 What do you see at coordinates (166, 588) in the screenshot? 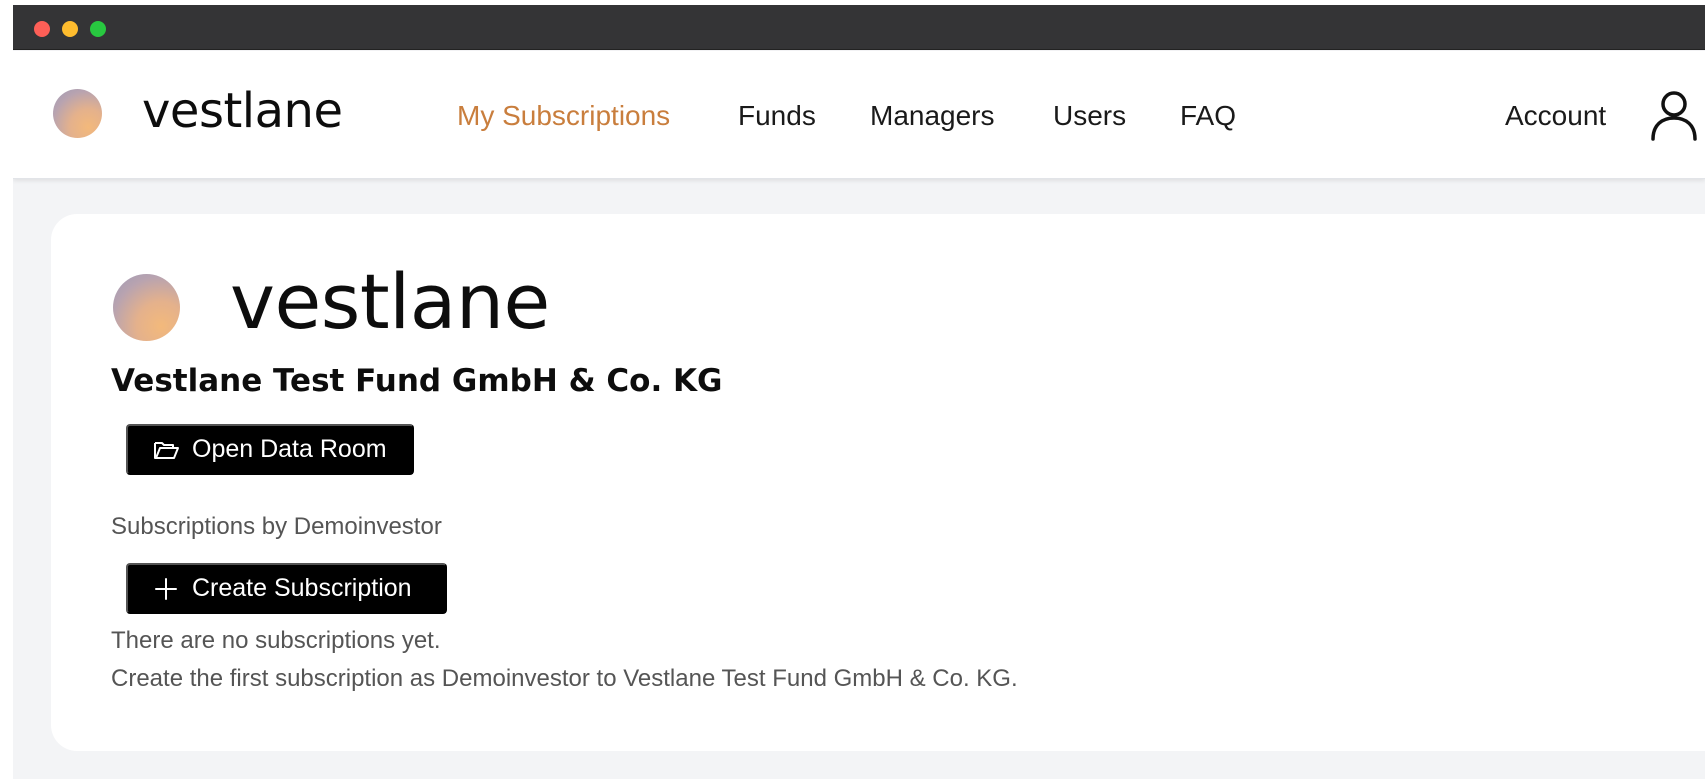
I see `plus-icon` at bounding box center [166, 588].